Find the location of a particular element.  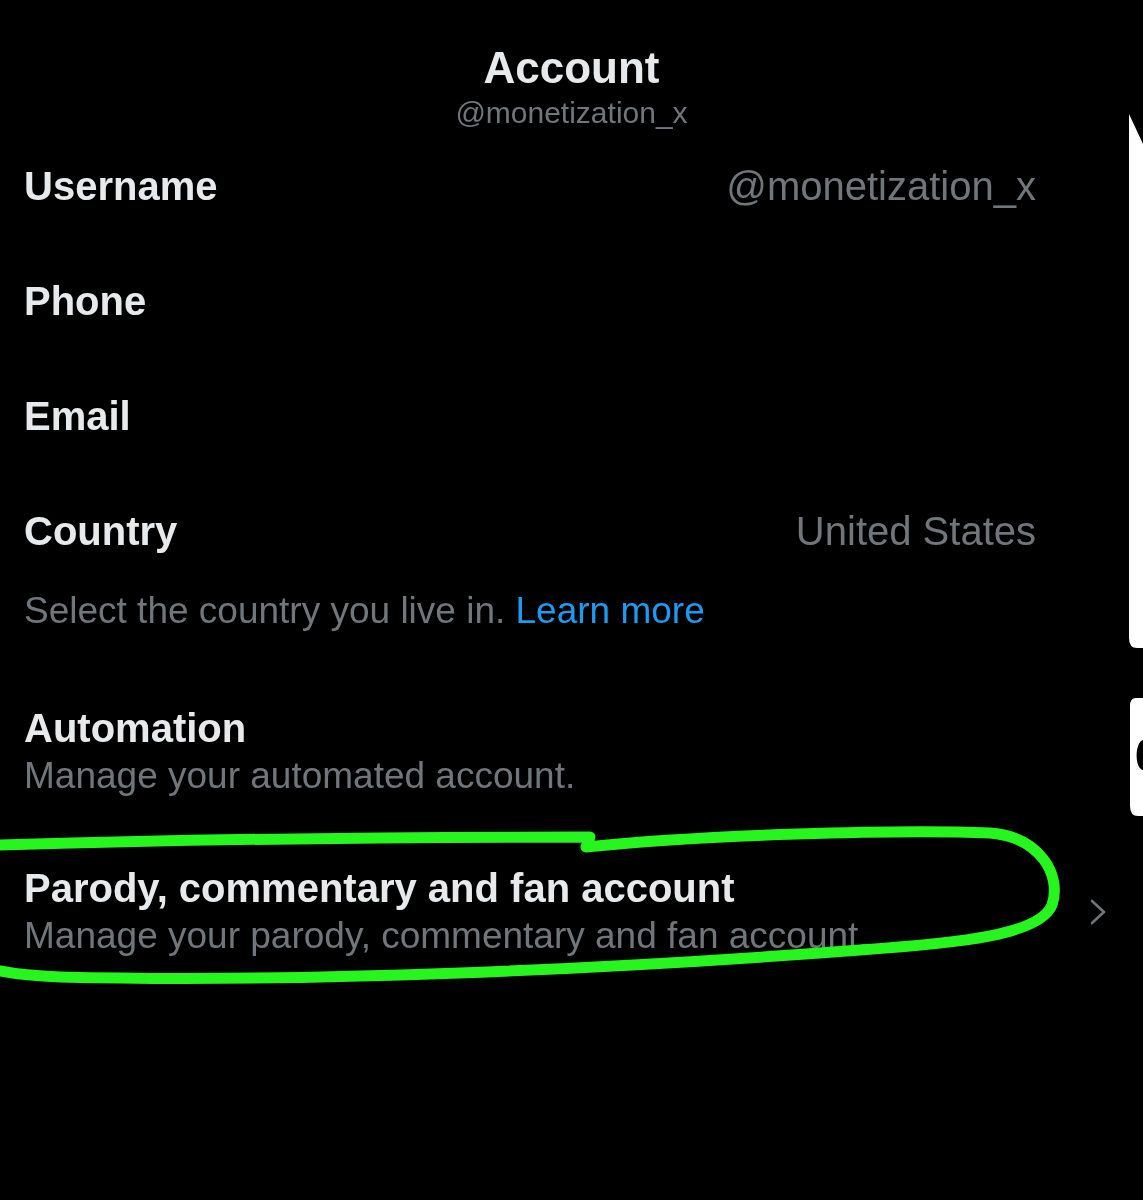

setting-label: Automation is located at coordinates (135, 728).